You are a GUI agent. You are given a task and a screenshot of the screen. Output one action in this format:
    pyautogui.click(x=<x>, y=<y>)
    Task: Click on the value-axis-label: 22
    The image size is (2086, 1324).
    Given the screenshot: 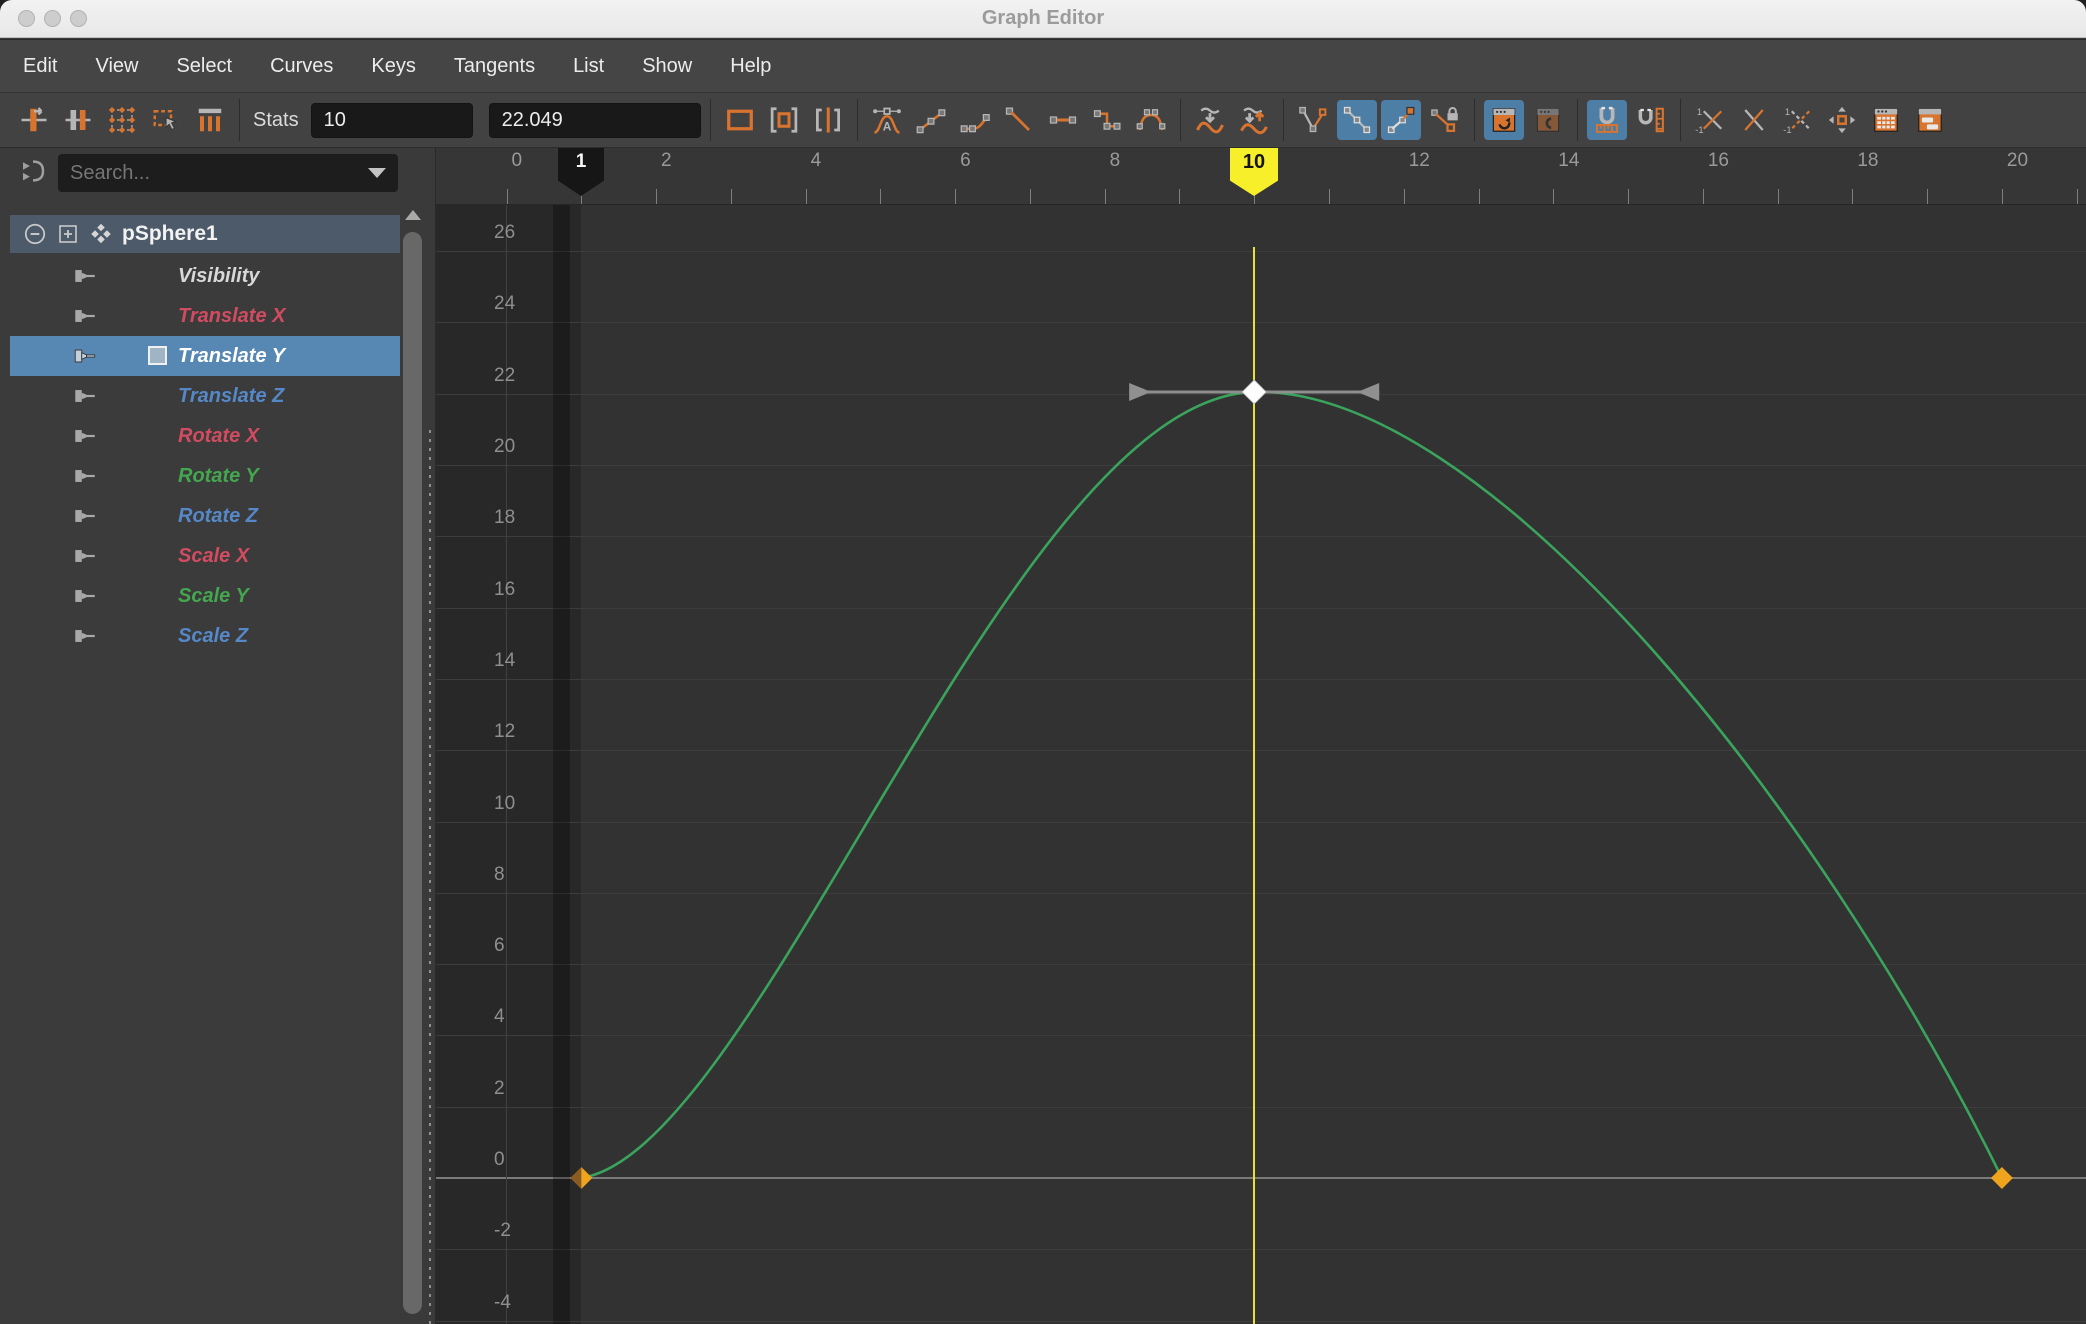 What is the action you would take?
    pyautogui.click(x=505, y=375)
    